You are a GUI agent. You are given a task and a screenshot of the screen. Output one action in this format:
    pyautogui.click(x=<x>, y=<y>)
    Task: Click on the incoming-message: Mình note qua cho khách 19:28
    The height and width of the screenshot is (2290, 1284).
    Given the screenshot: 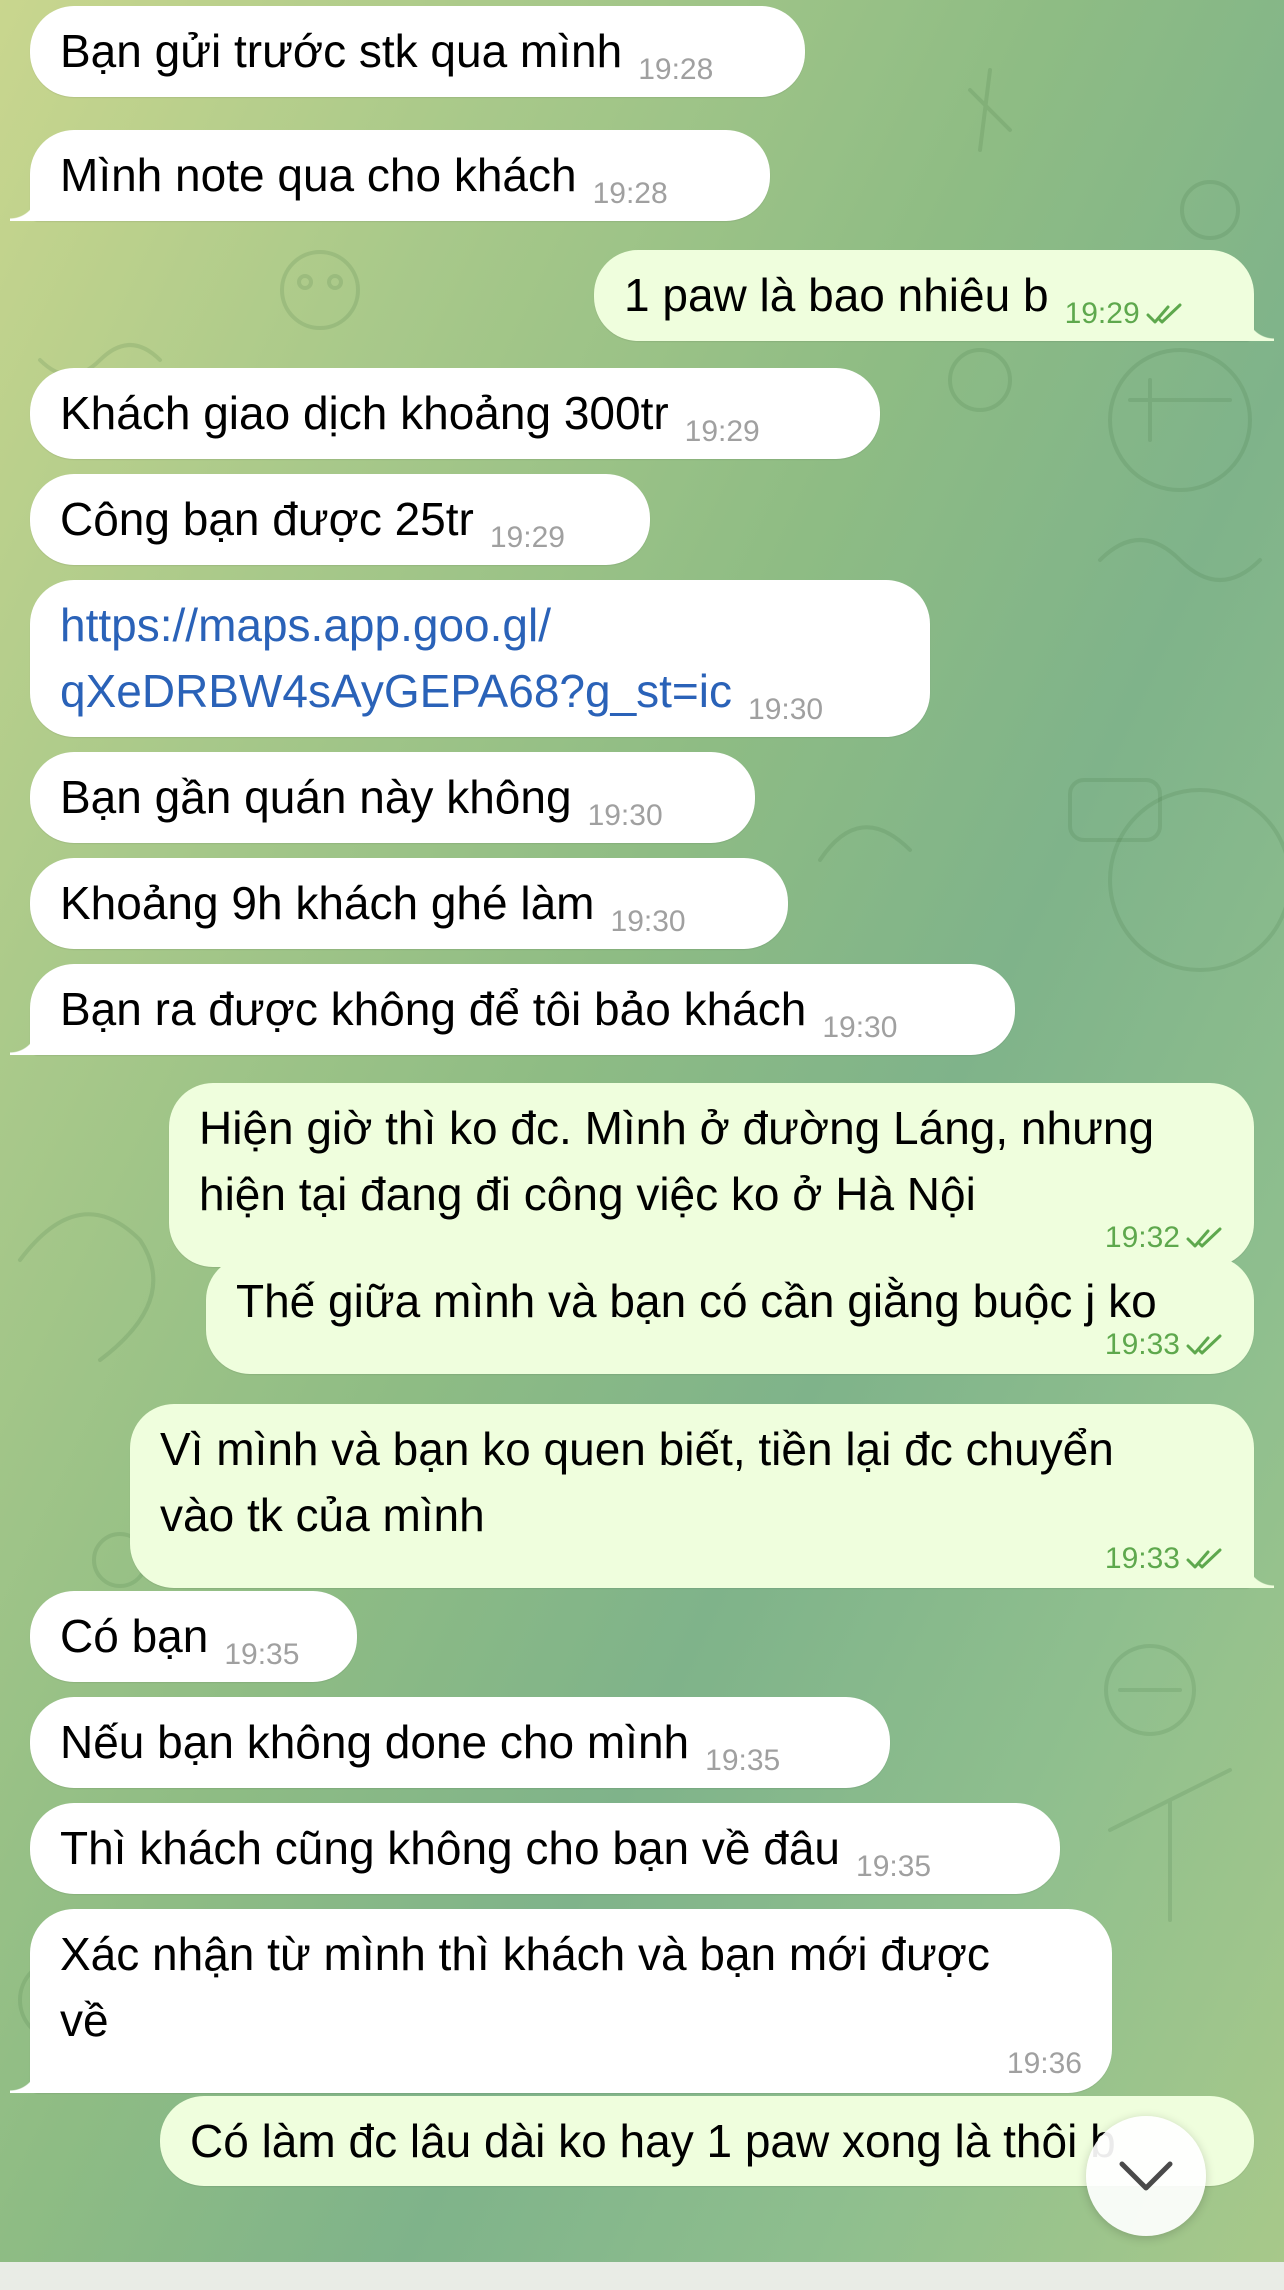 What is the action you would take?
    pyautogui.click(x=390, y=175)
    